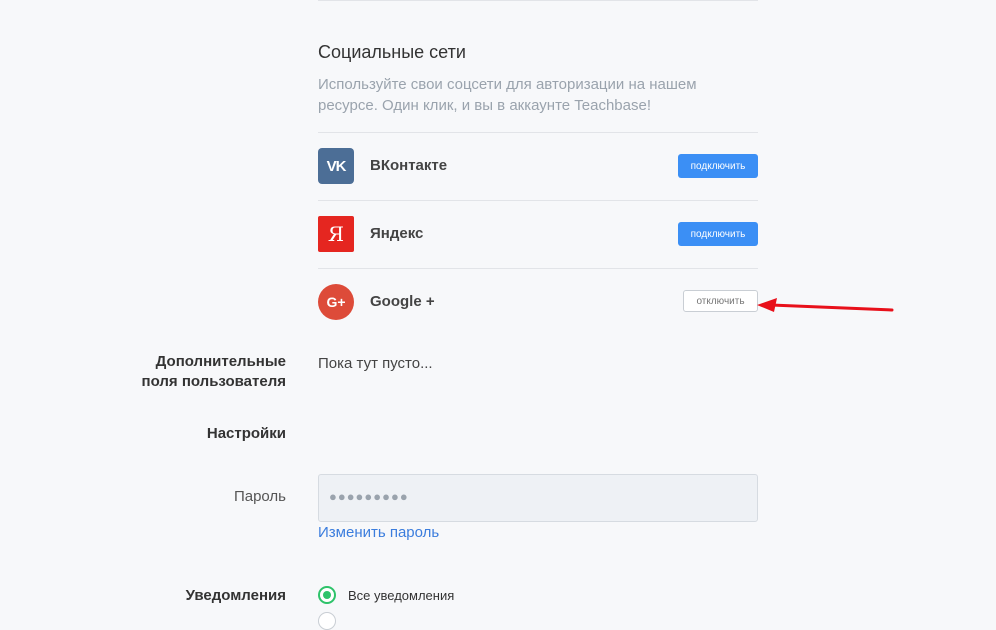 This screenshot has height=630, width=996. Describe the element at coordinates (327, 595) in the screenshot. I see `radio-selected-icon` at that location.